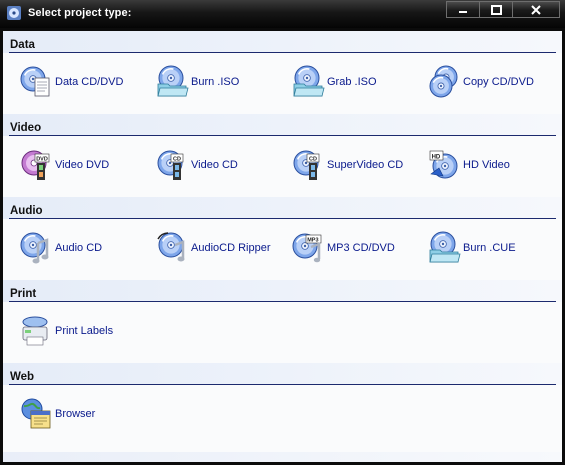  What do you see at coordinates (171, 247) in the screenshot?
I see `disc-rip-music-icon` at bounding box center [171, 247].